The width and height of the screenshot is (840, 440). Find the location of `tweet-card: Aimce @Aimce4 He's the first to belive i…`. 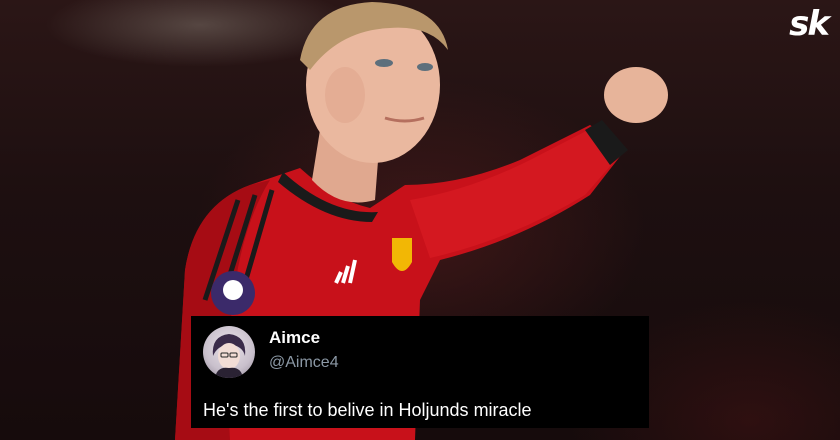

tweet-card: Aimce @Aimce4 He's the first to belive i… is located at coordinates (420, 372).